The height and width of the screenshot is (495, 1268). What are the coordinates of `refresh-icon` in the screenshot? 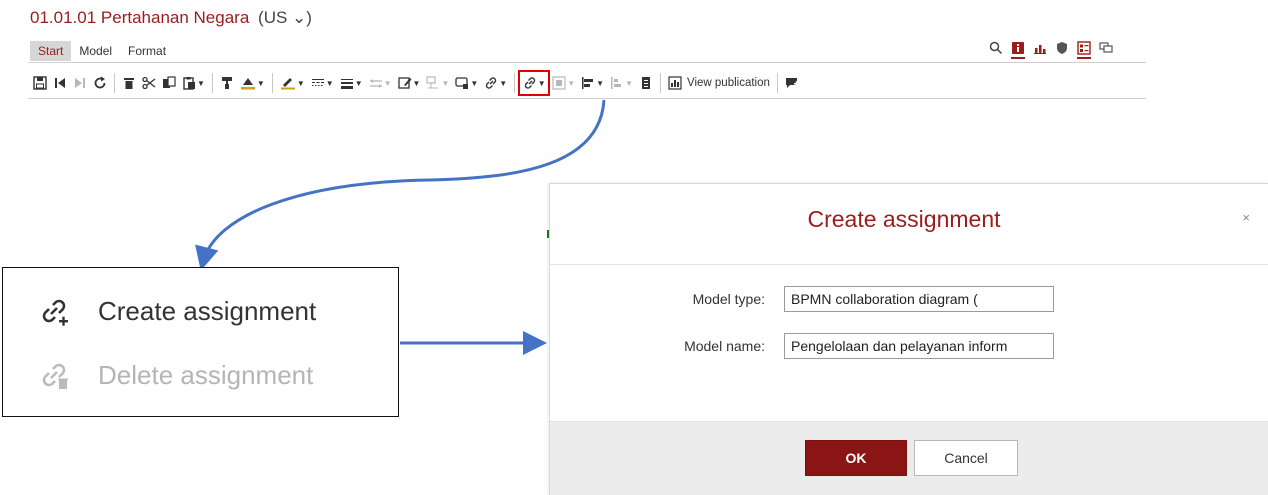 It's located at (100, 83).